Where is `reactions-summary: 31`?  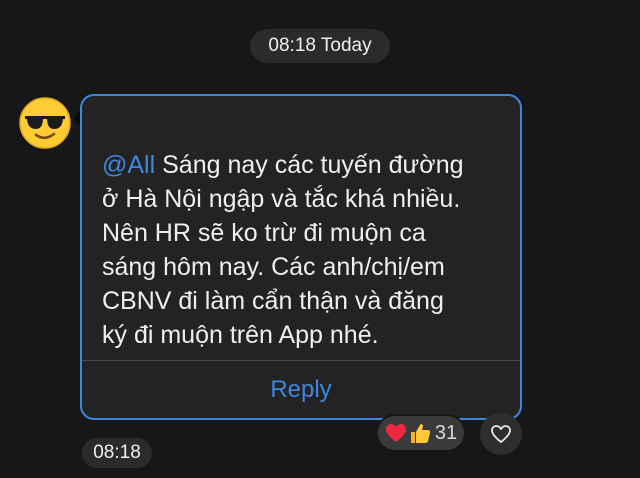 reactions-summary: 31 is located at coordinates (421, 433).